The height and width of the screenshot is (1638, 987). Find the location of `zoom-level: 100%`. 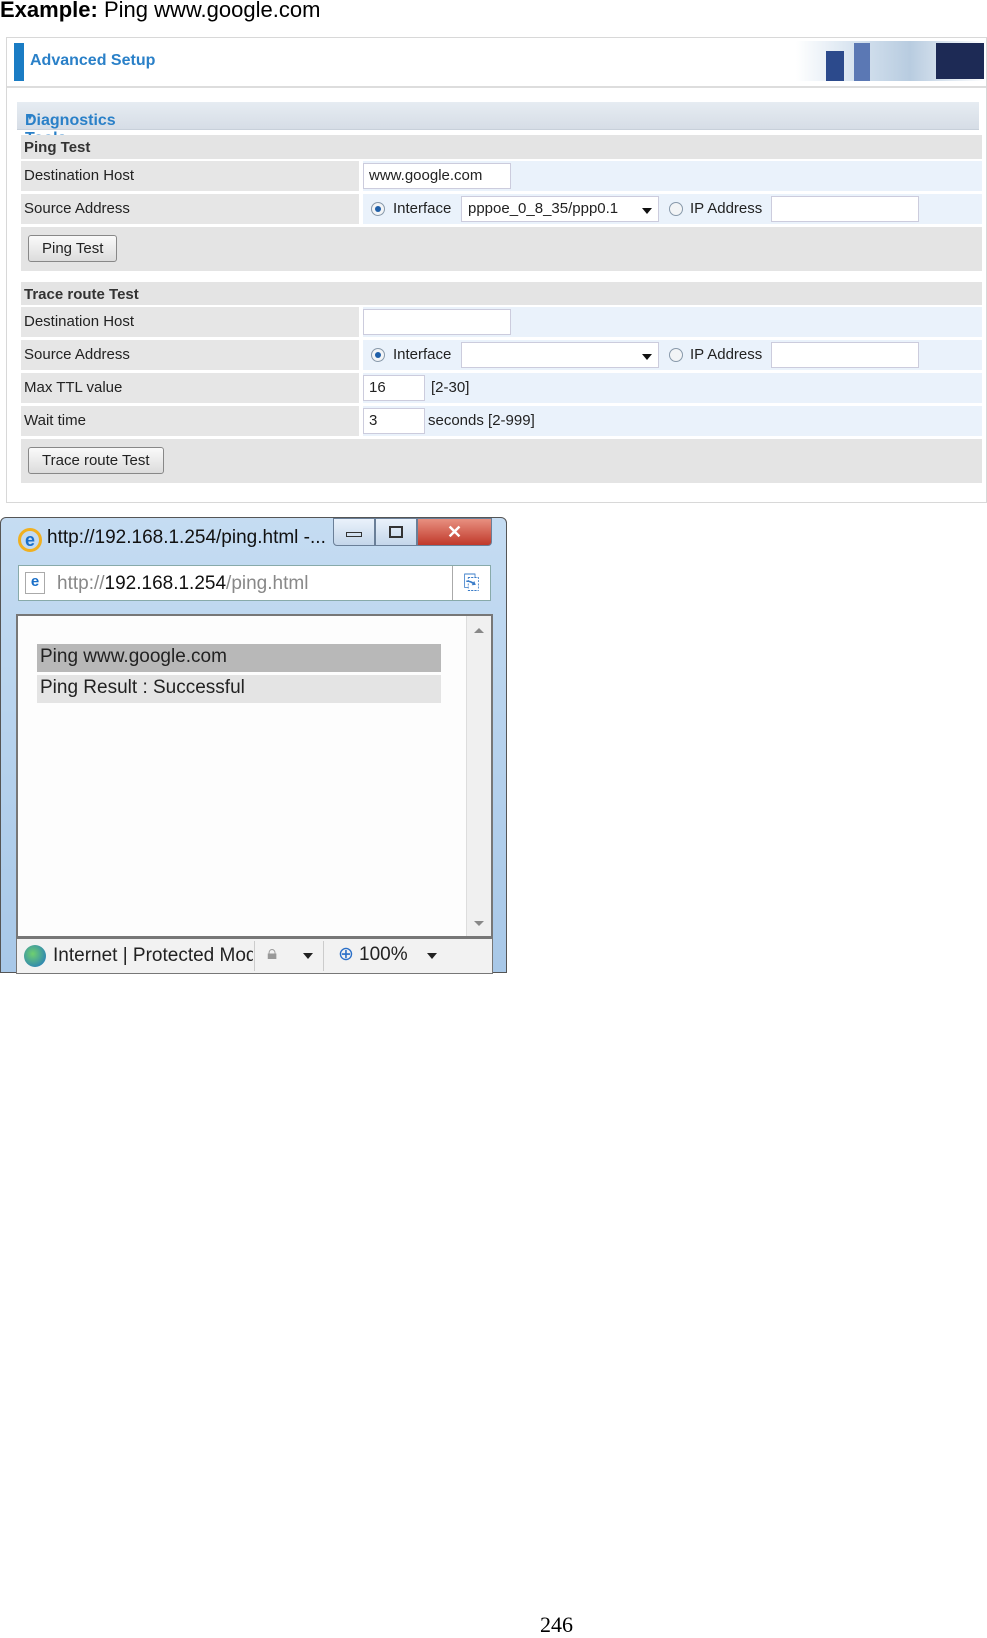

zoom-level: 100% is located at coordinates (383, 955).